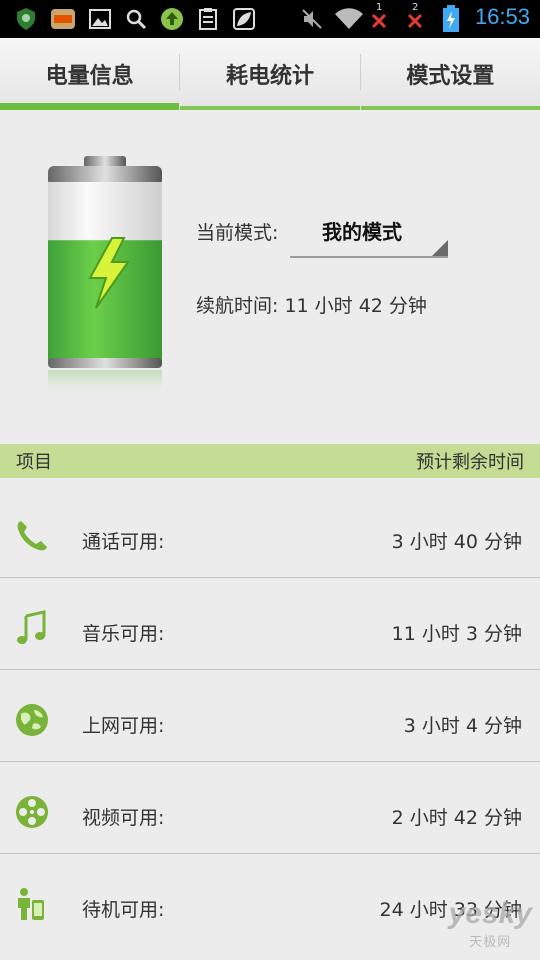  What do you see at coordinates (270, 716) in the screenshot?
I see `list-item-internet: 上网可用: 3 小时 4 分钟` at bounding box center [270, 716].